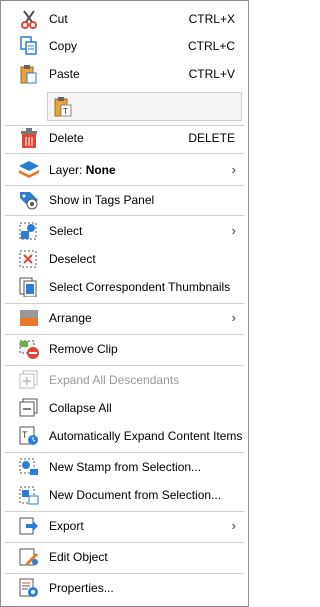 This screenshot has width=320, height=607. What do you see at coordinates (29, 201) in the screenshot?
I see `tag-icon` at bounding box center [29, 201].